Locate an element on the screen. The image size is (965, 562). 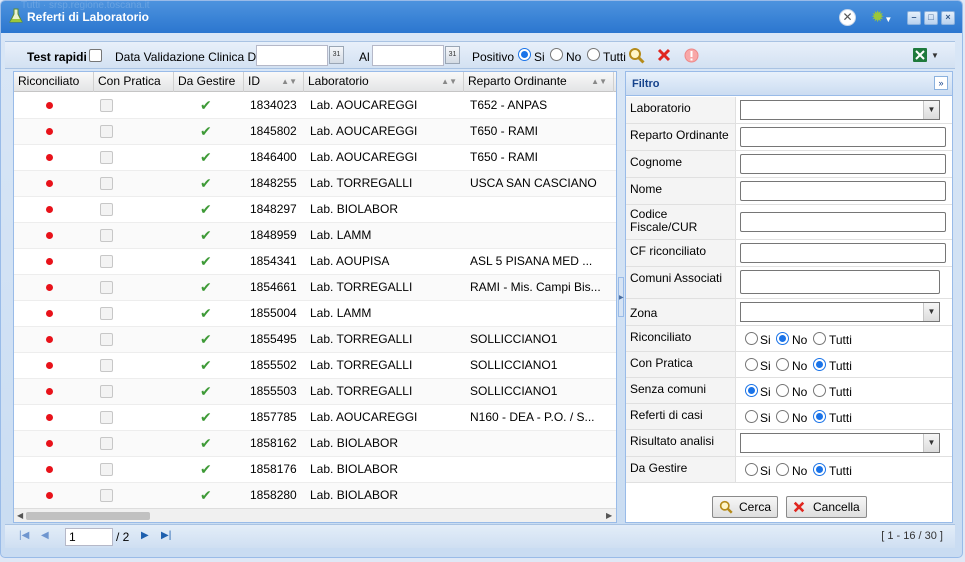
senza-comuni-si-radio is located at coordinates (751, 390).